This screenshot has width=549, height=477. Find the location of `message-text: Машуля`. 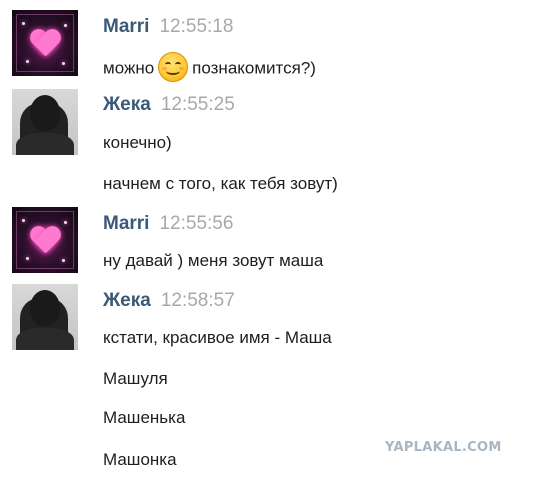

message-text: Машуля is located at coordinates (135, 378).